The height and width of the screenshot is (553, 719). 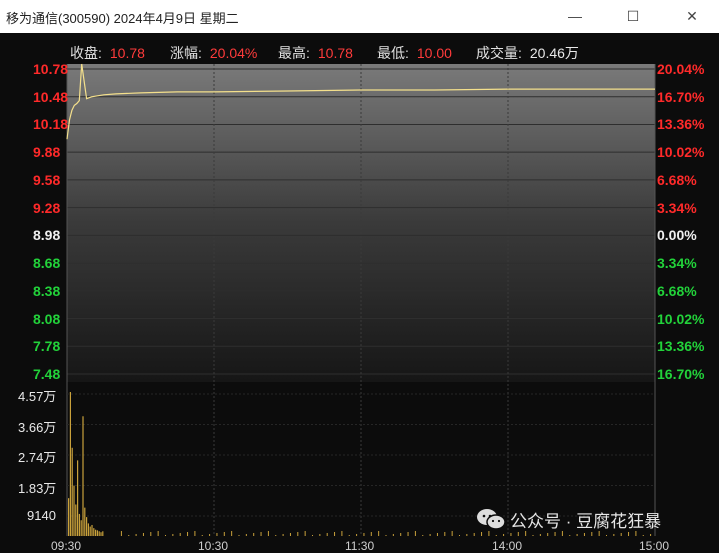 I want to click on price-tick-label: 7.78, so click(x=47, y=346).